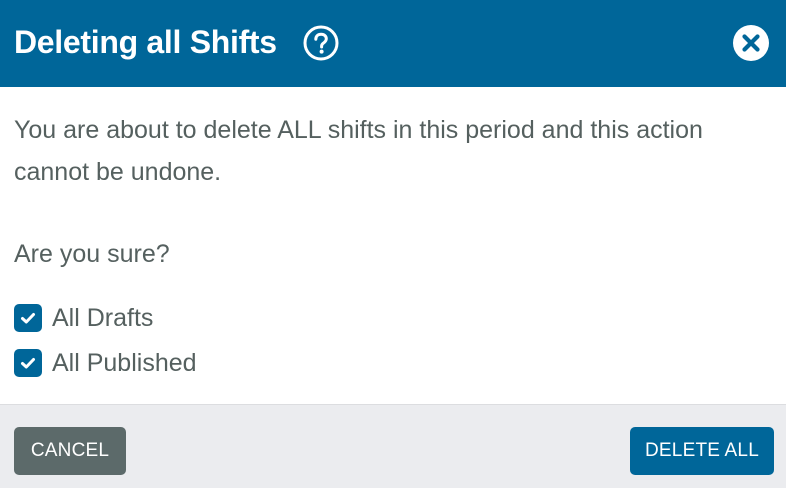 This screenshot has width=786, height=488. I want to click on all-drafts-checkbox, so click(28, 318).